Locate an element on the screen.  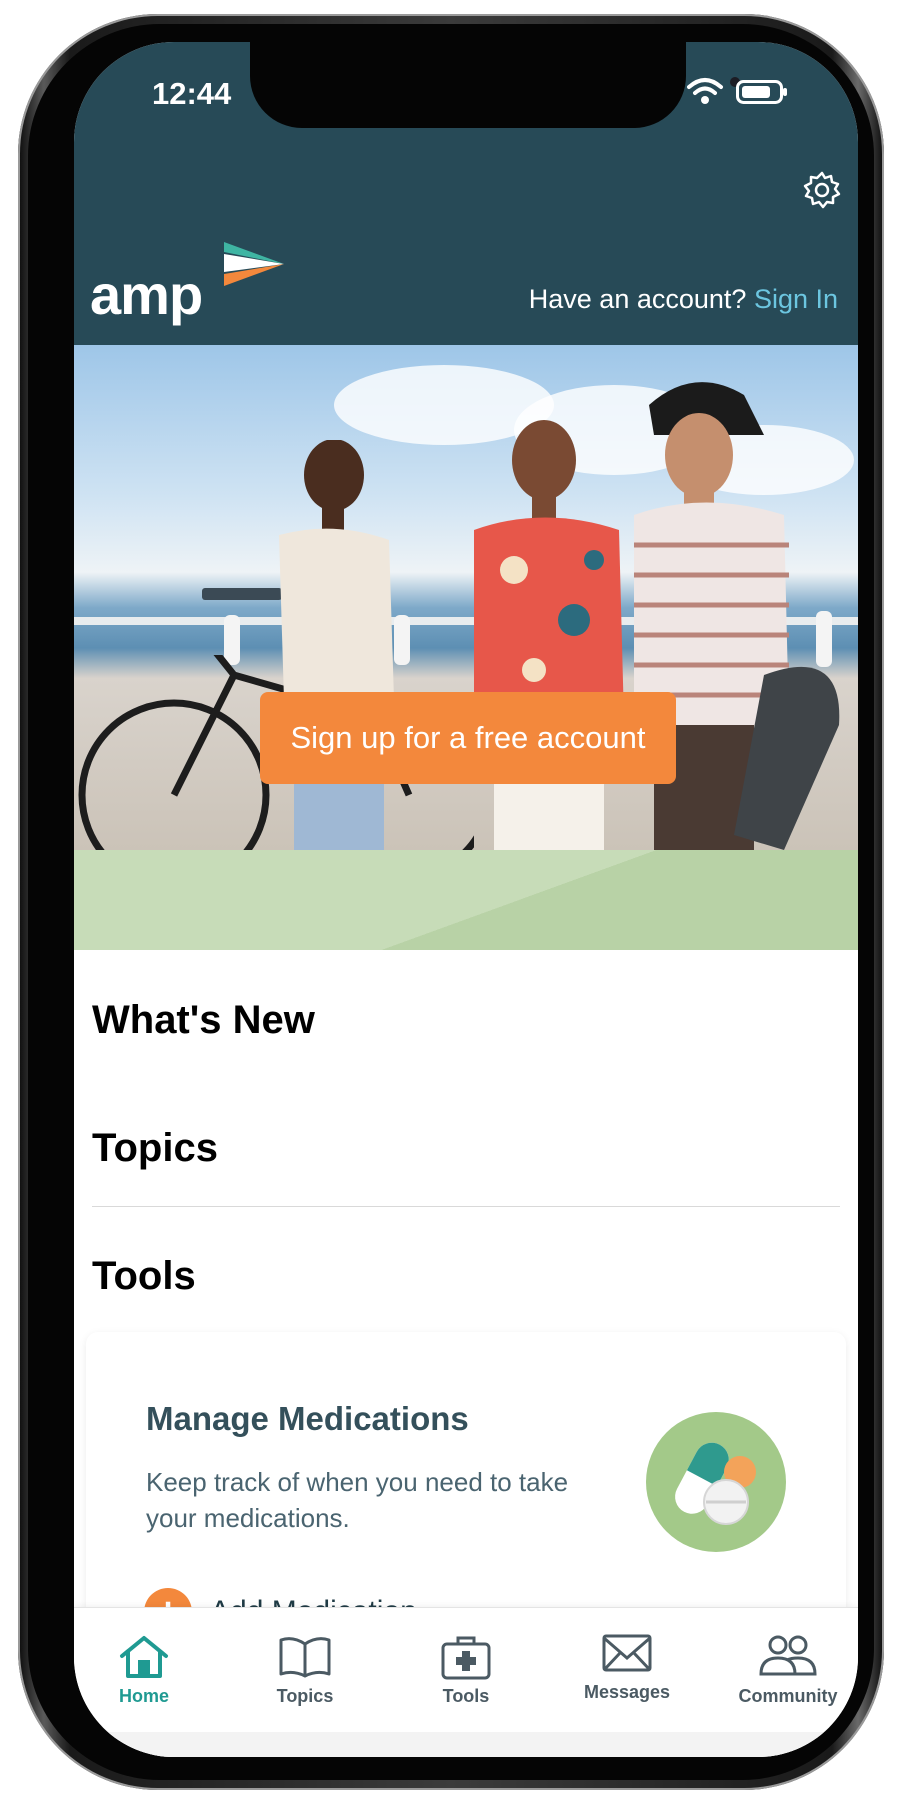
envelope-icon is located at coordinates (627, 1653).